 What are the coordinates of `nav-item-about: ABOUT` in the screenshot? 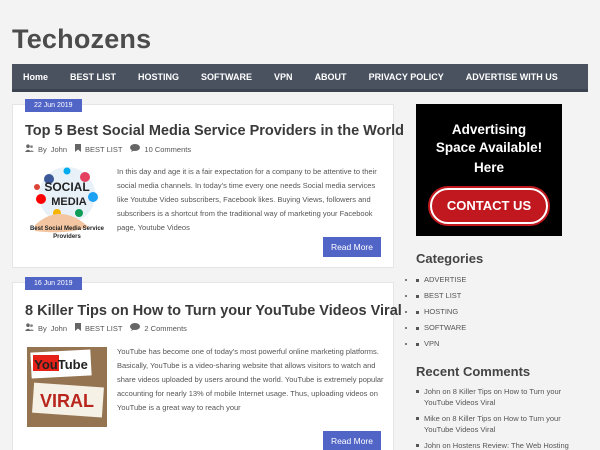 It's located at (331, 77).